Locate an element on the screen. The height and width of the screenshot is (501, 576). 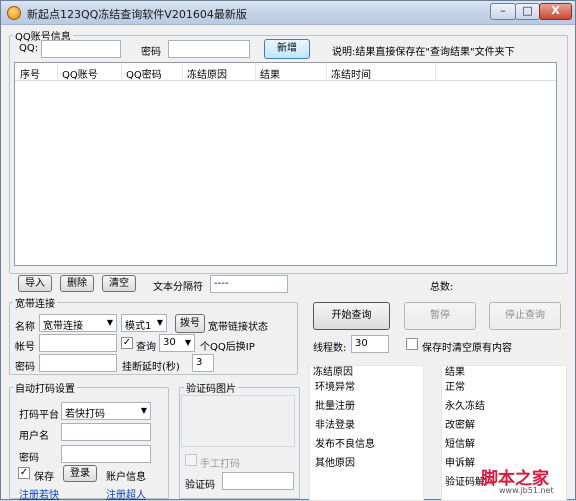
close-button: X is located at coordinates (555, 11).